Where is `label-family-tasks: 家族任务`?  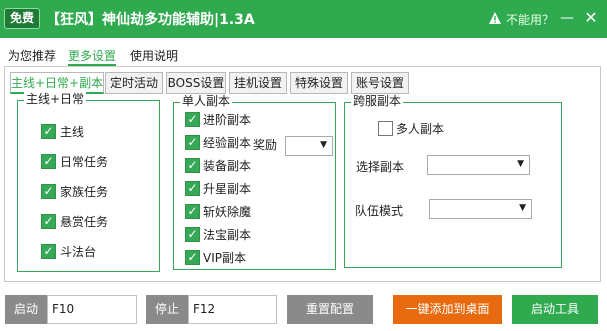
label-family-tasks: 家族任务 is located at coordinates (84, 192).